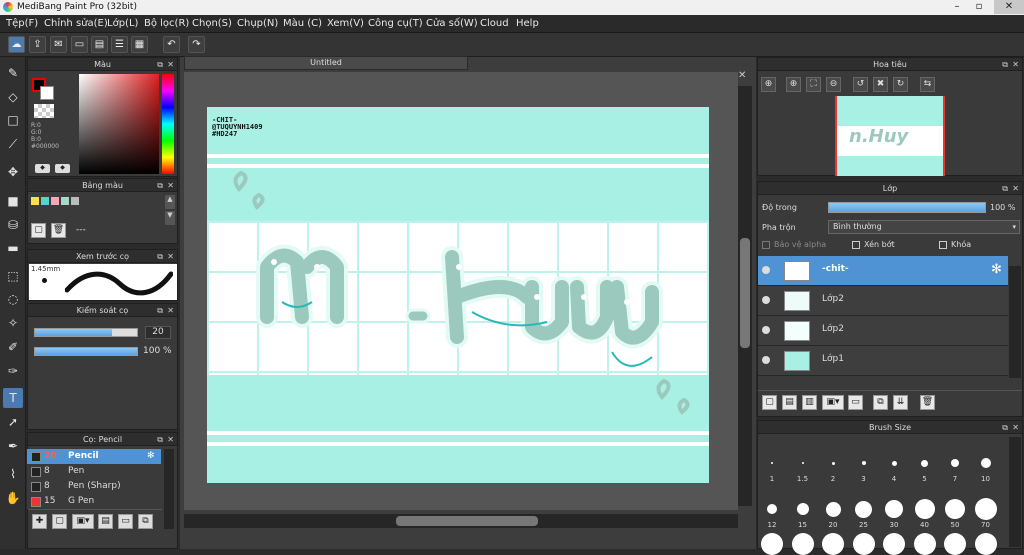 The width and height of the screenshot is (1024, 555). What do you see at coordinates (745, 293) in the screenshot?
I see `canvas-vscroll-thumb` at bounding box center [745, 293].